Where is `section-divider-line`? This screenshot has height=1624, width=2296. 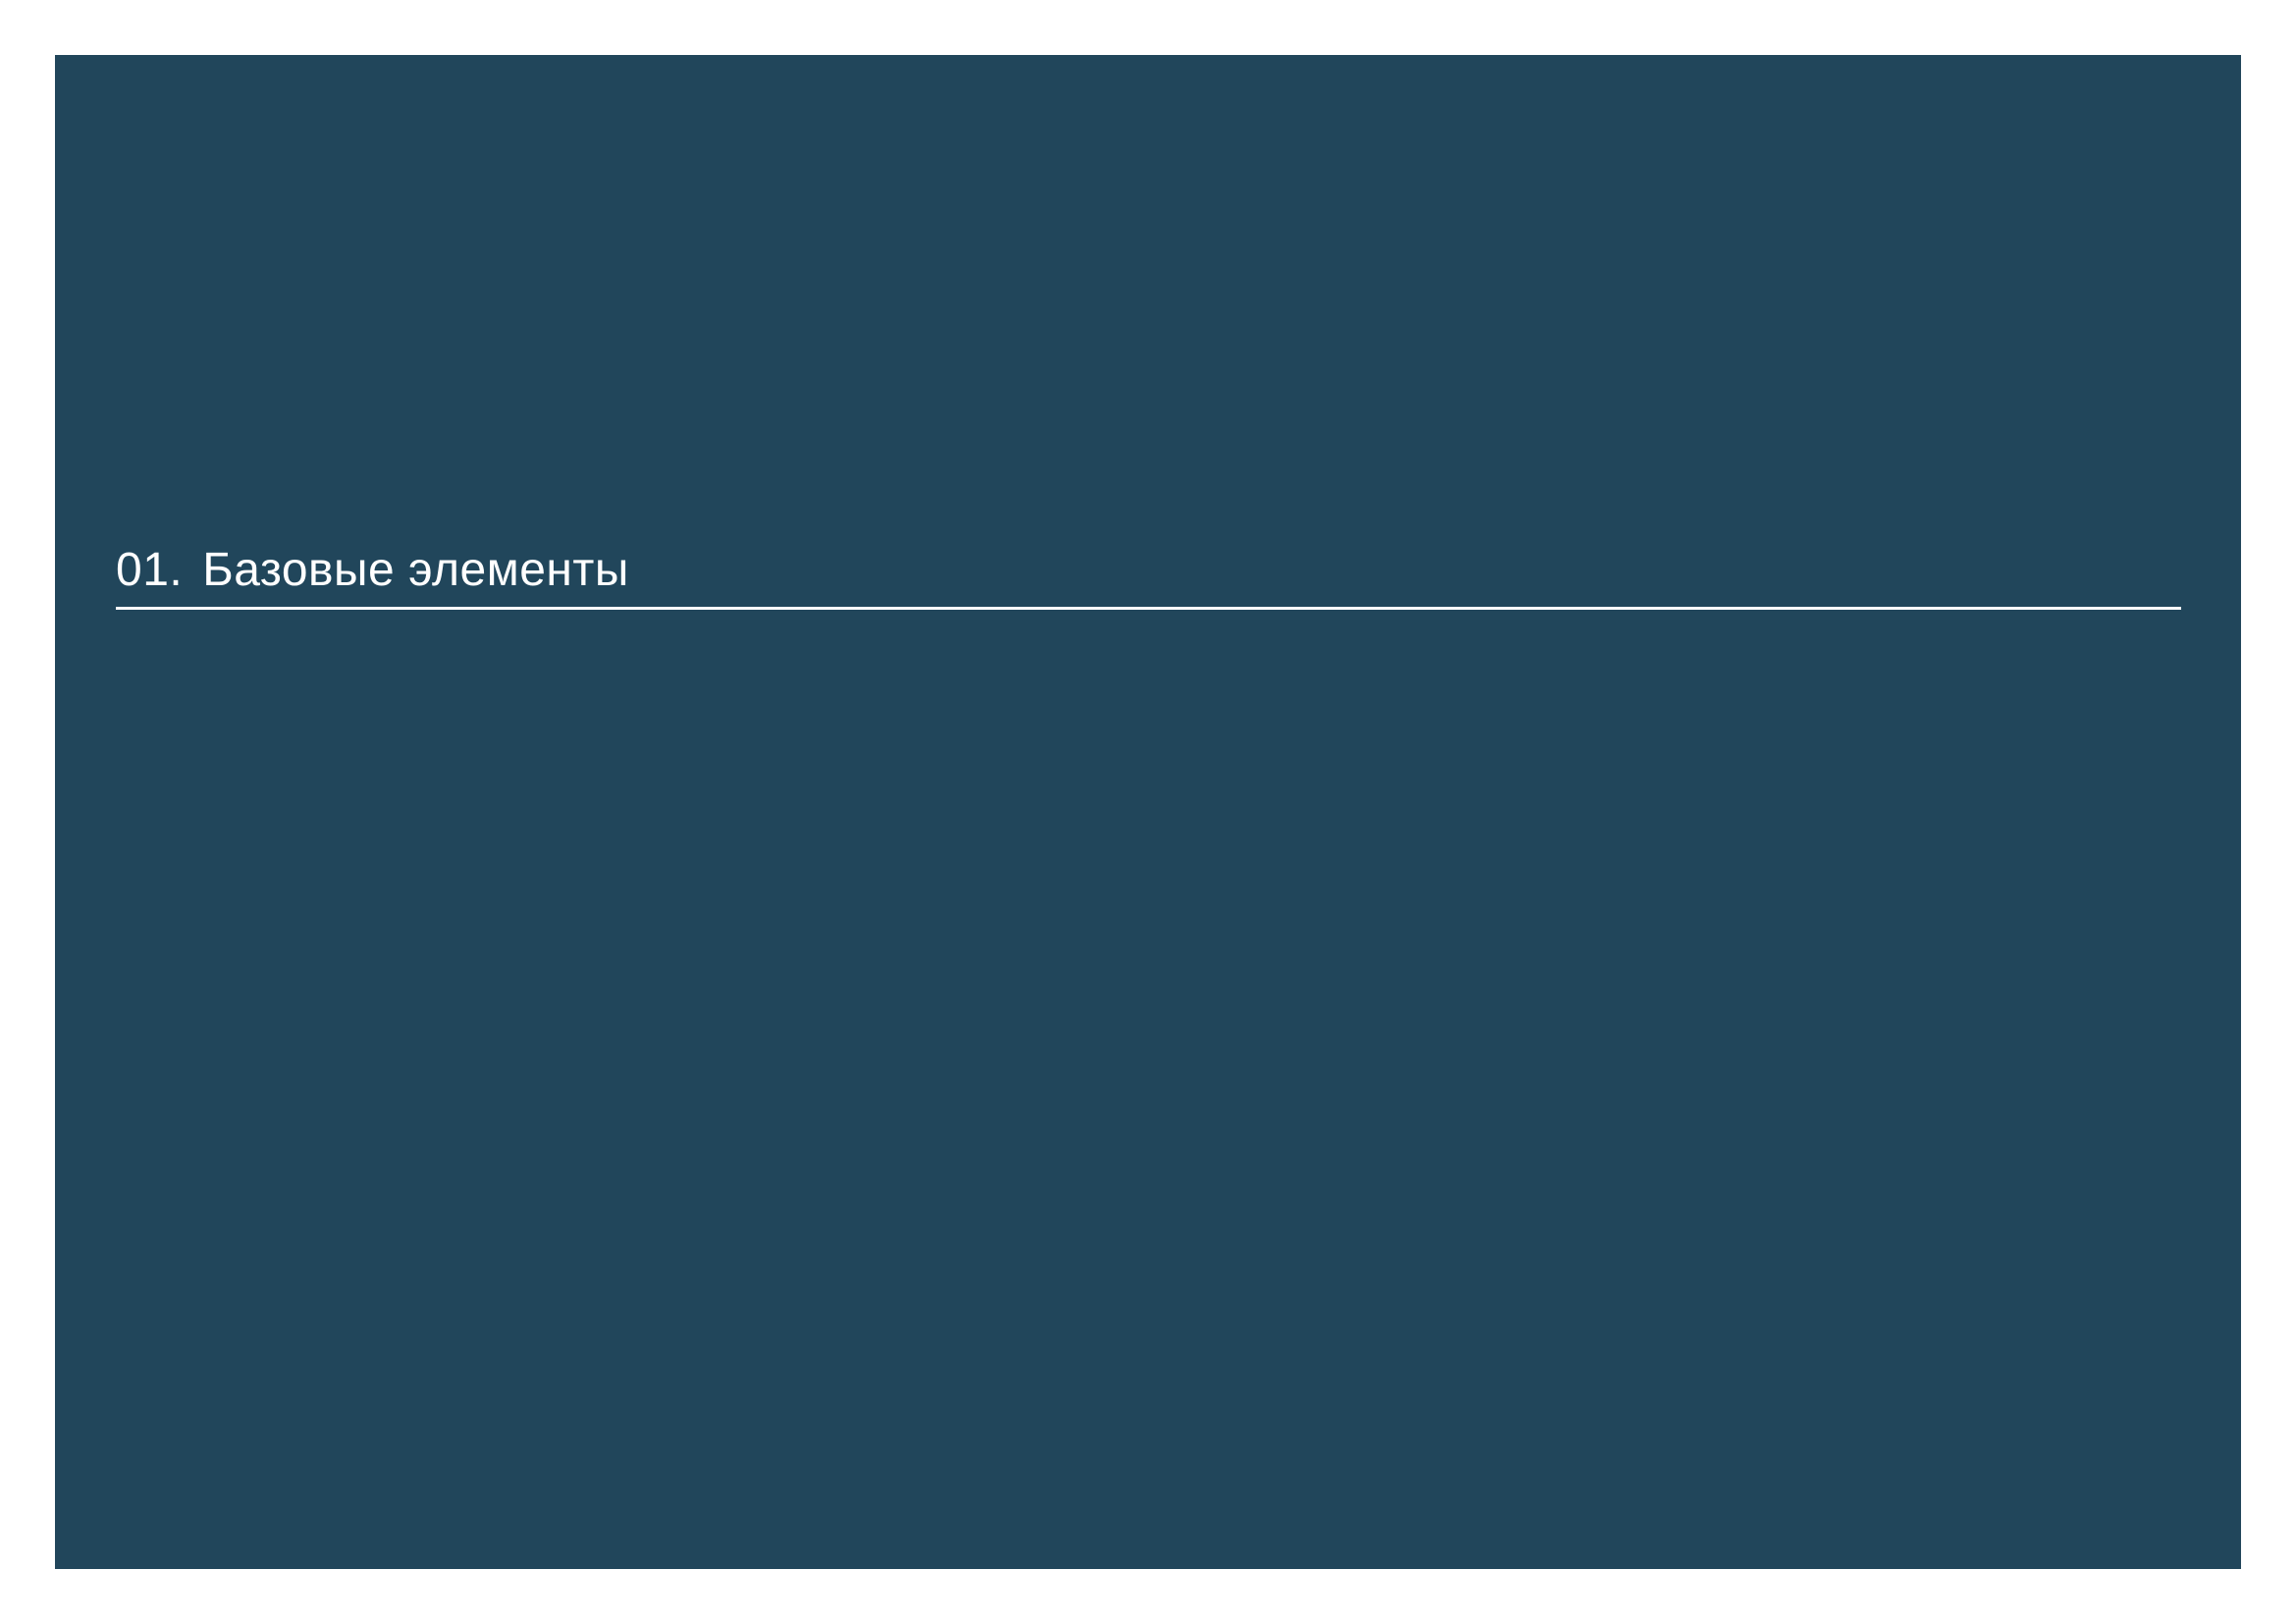
section-divider-line is located at coordinates (1148, 608).